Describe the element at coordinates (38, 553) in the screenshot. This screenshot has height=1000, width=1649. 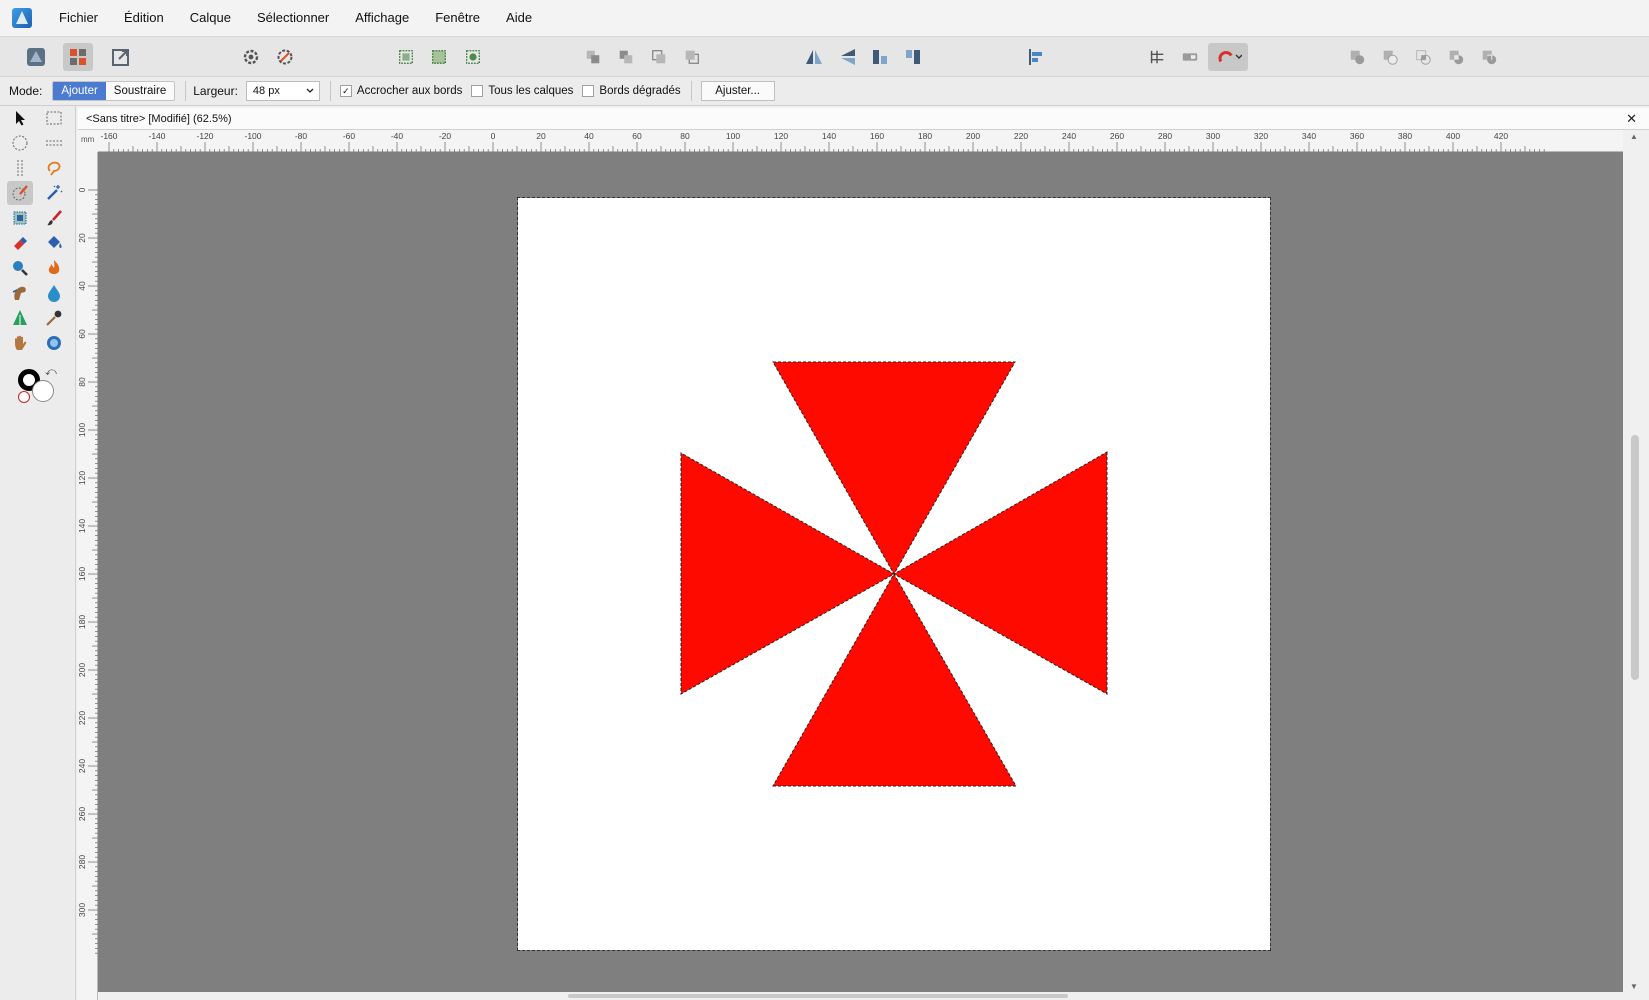
I see `tools-panel: ⤺` at that location.